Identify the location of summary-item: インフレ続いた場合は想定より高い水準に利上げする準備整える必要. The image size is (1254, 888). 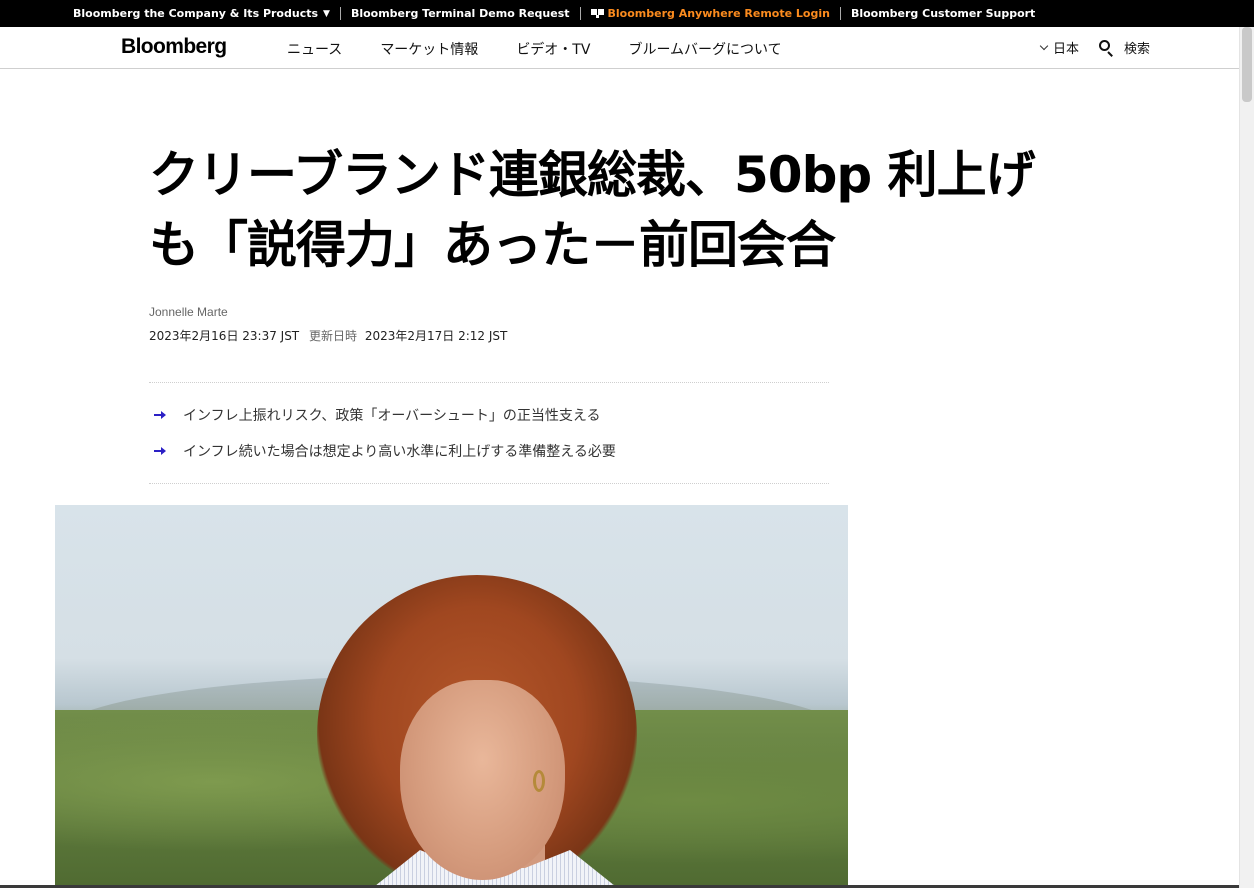
(489, 451).